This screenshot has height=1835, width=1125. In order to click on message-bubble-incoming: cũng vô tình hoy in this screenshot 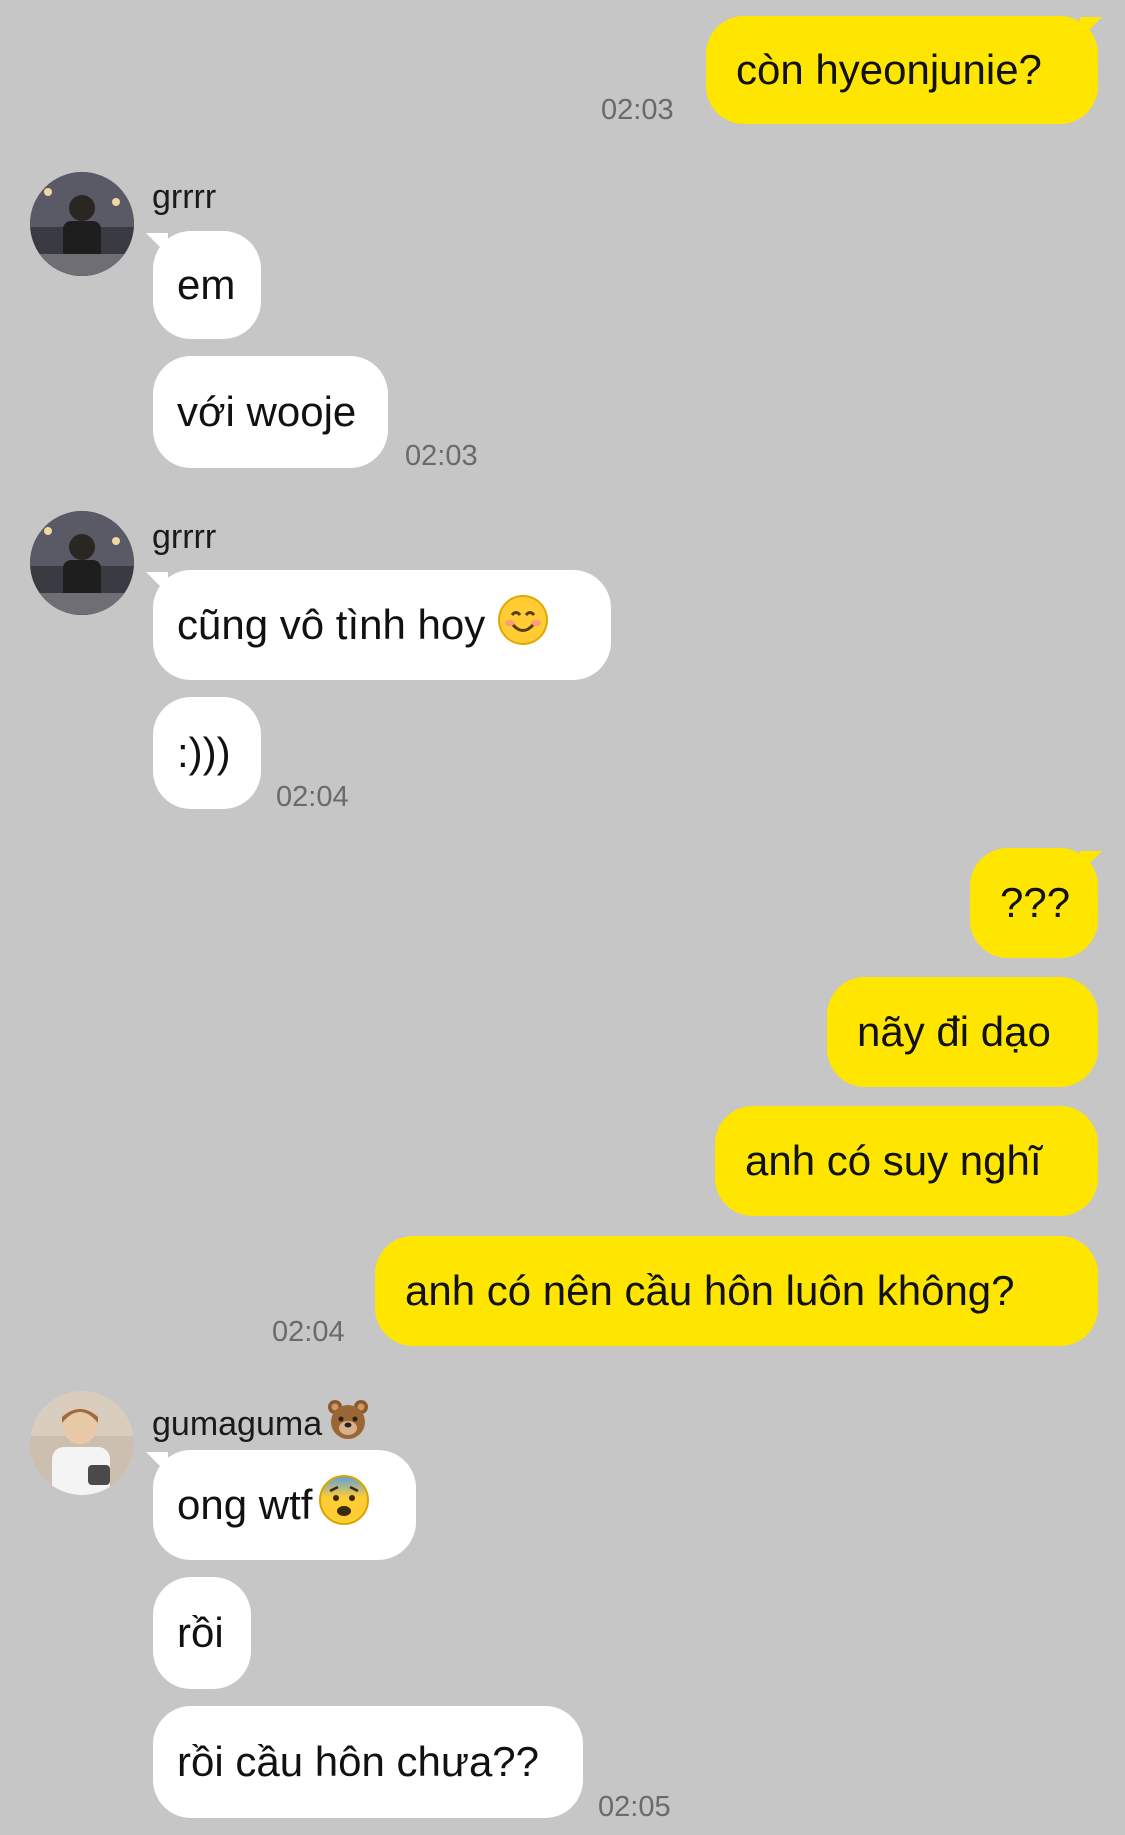, I will do `click(382, 625)`.